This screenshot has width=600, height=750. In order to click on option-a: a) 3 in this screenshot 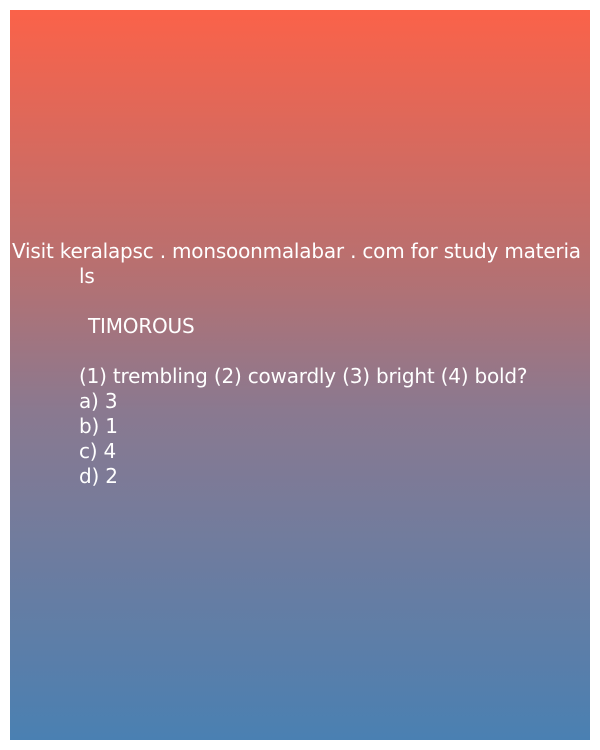, I will do `click(98, 401)`.